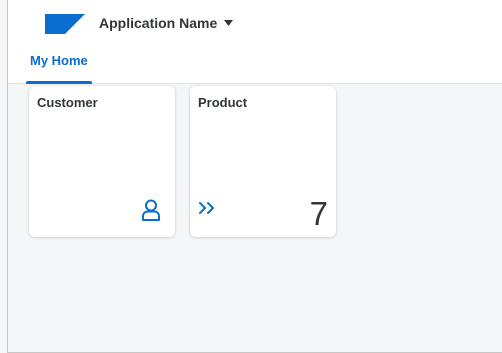 The width and height of the screenshot is (502, 353). I want to click on app-title: Application Name, so click(158, 23).